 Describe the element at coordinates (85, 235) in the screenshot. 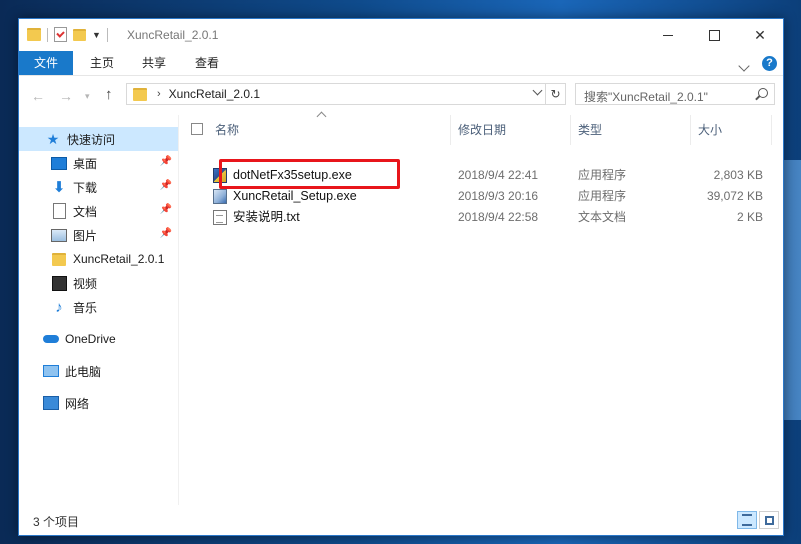

I see `sidebar-item-label: 图片` at that location.